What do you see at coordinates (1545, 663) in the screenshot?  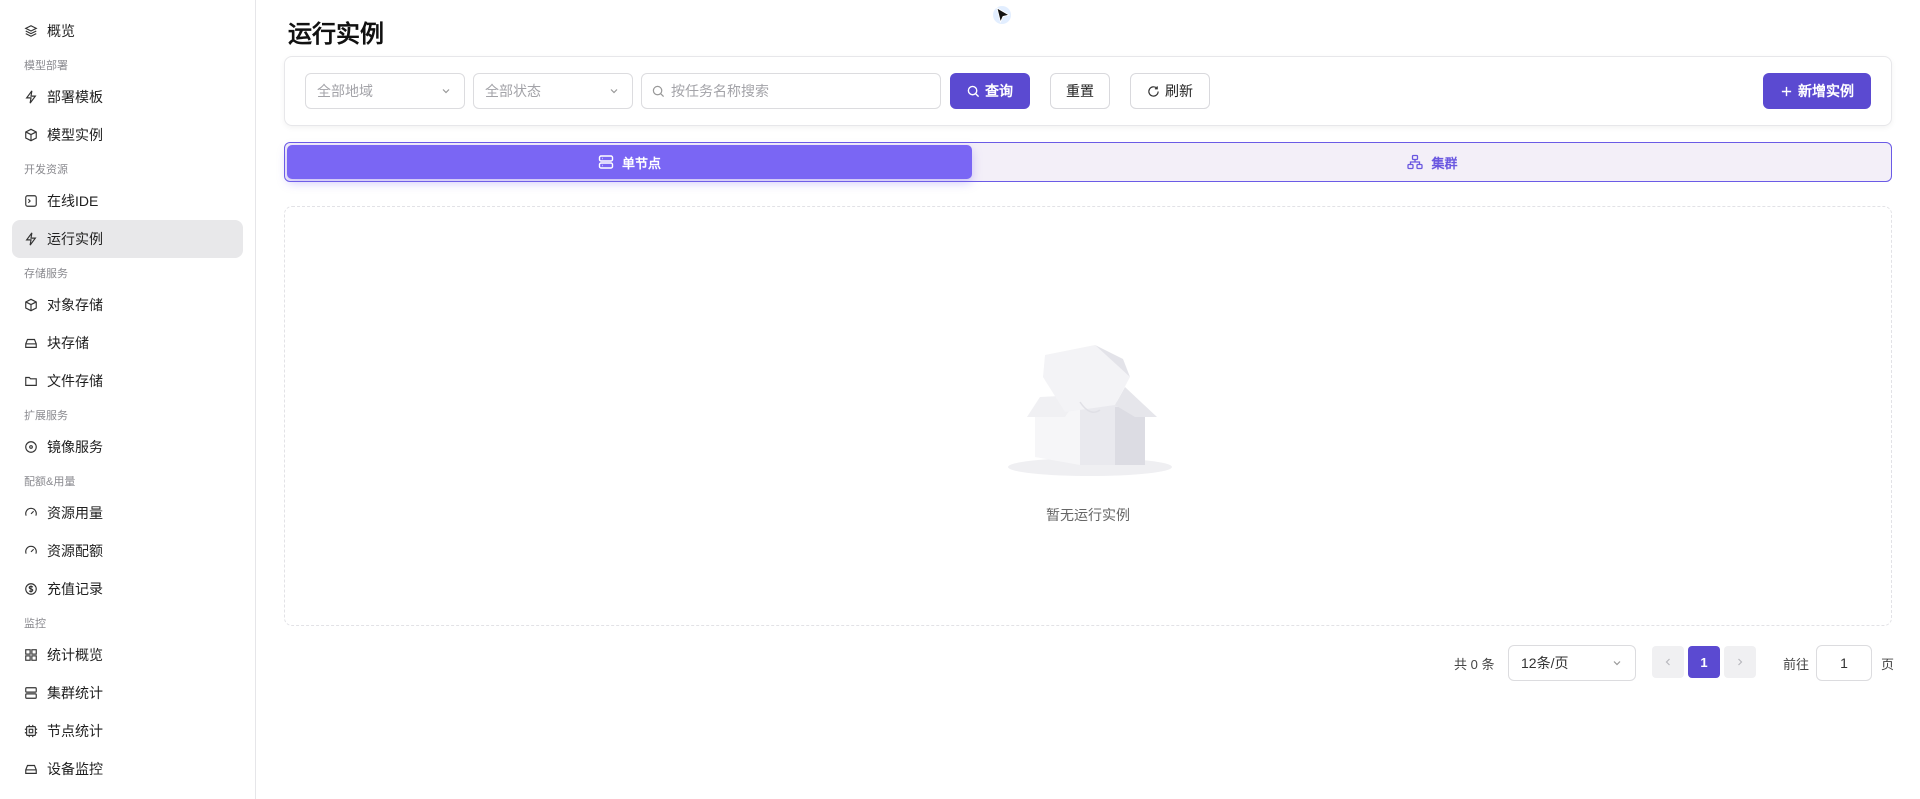 I see `page-size-value: 12条/页` at bounding box center [1545, 663].